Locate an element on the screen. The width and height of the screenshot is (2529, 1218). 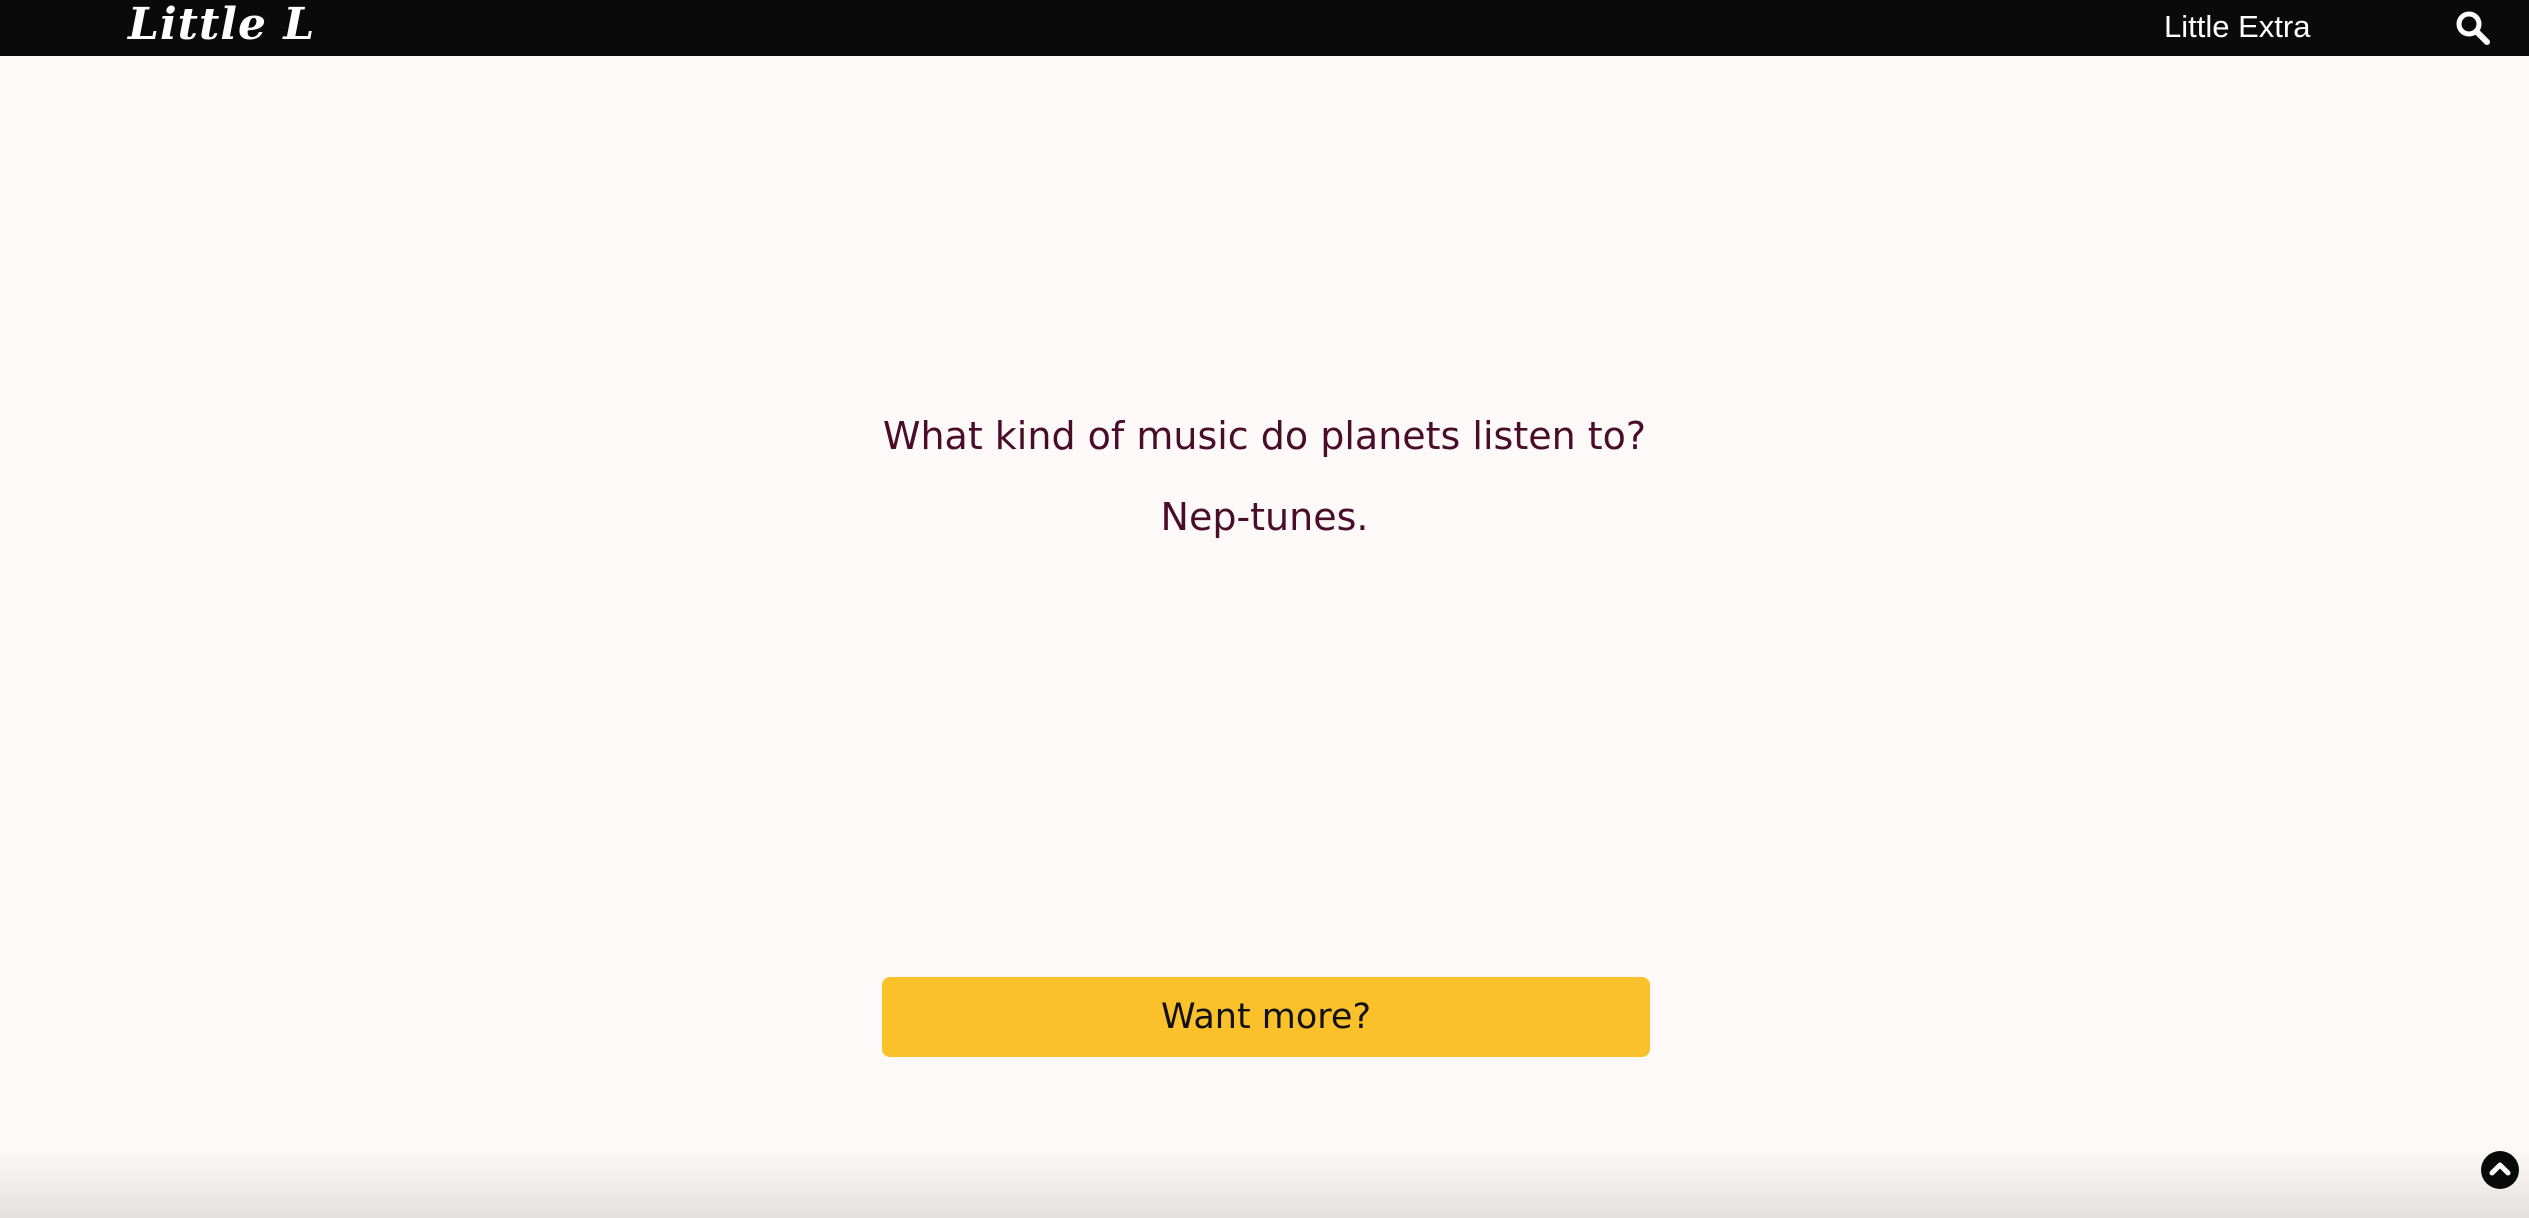
chevron-up-circle-icon is located at coordinates (2500, 1169).